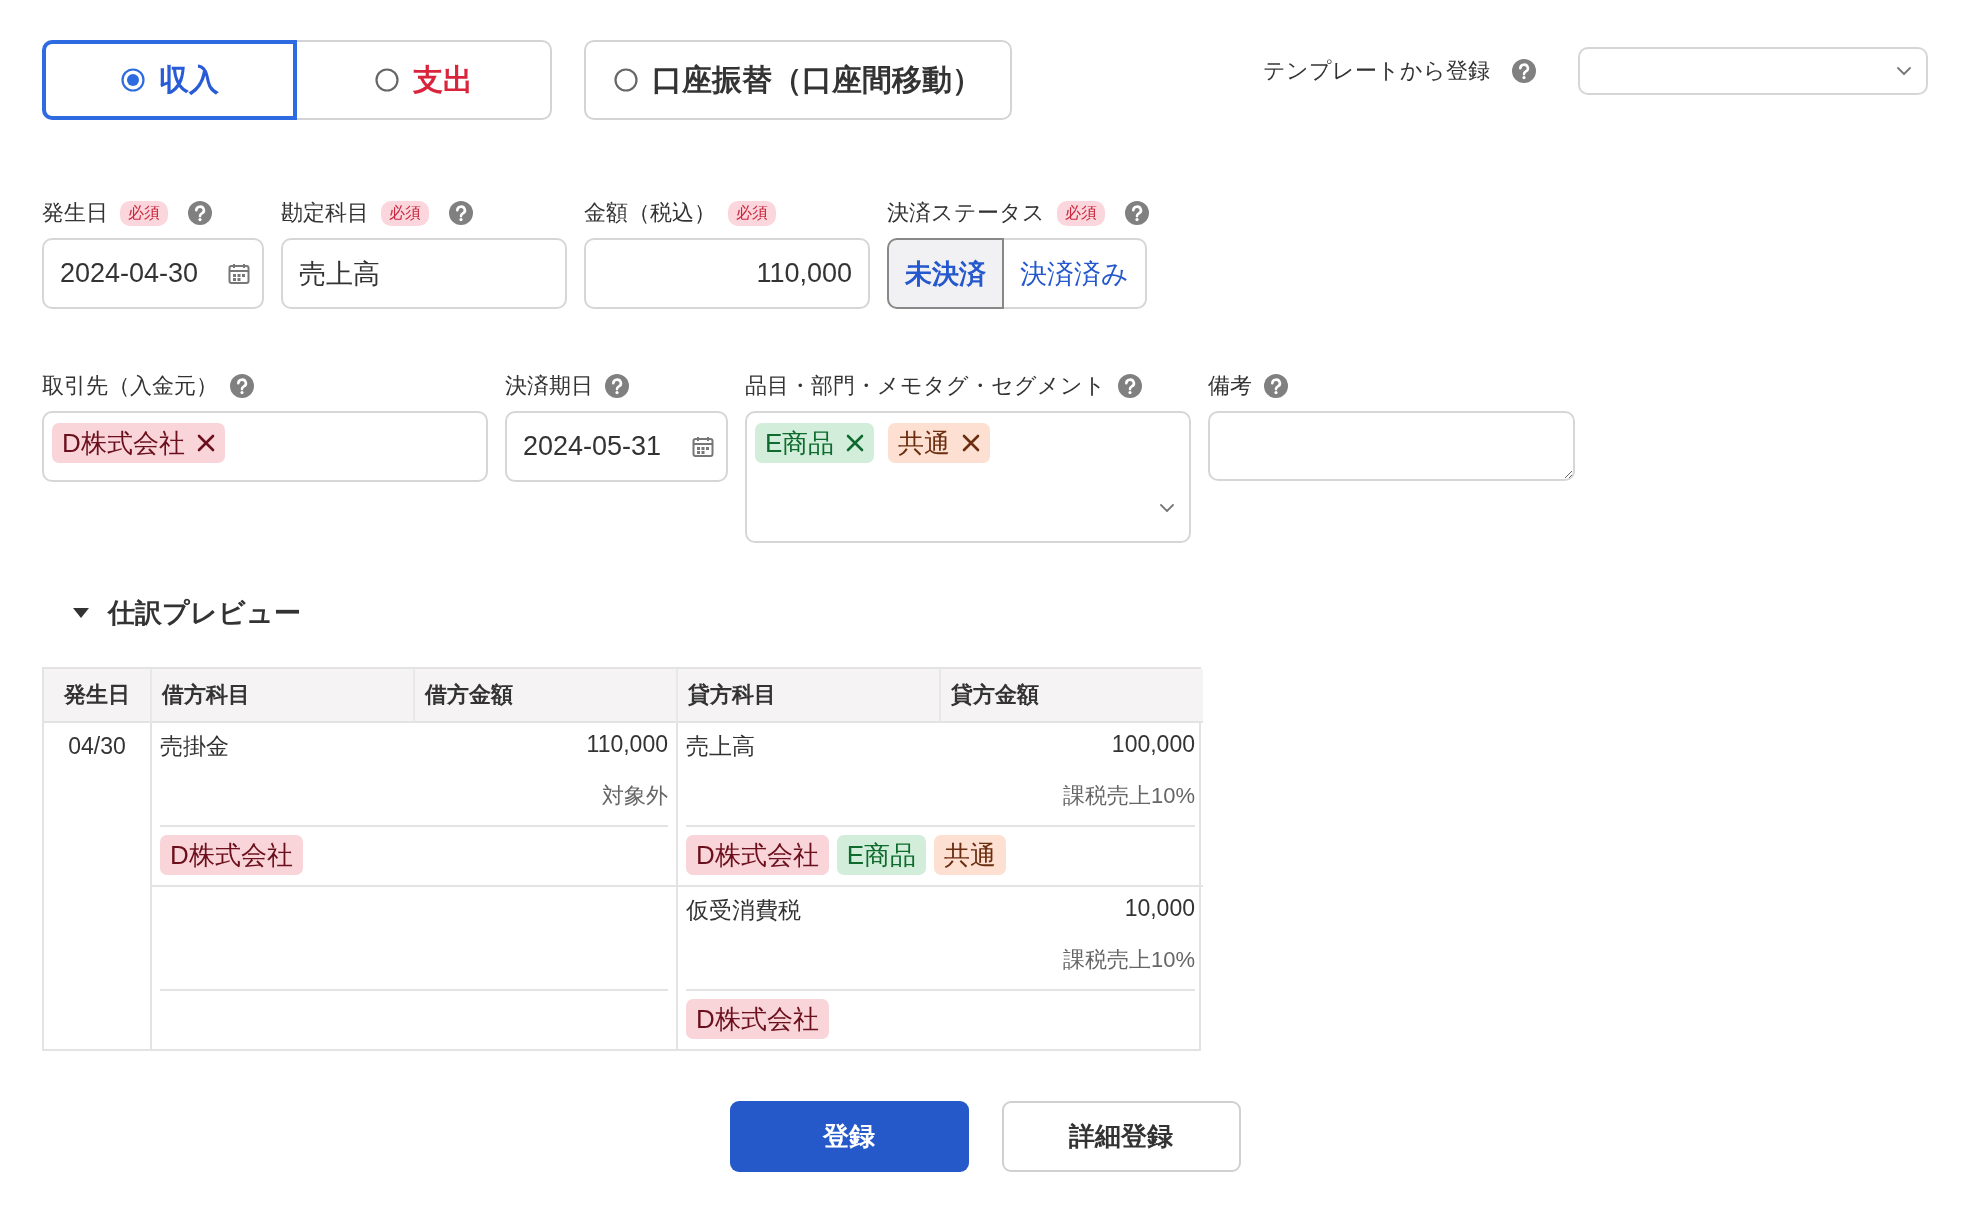  I want to click on account-field: 売上高, so click(424, 273).